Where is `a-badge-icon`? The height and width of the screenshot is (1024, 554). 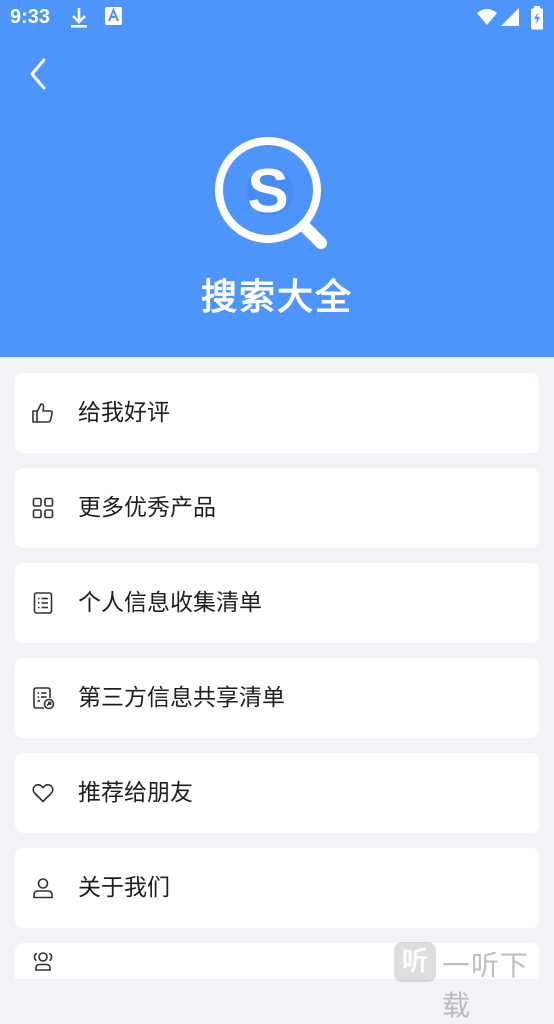 a-badge-icon is located at coordinates (114, 19).